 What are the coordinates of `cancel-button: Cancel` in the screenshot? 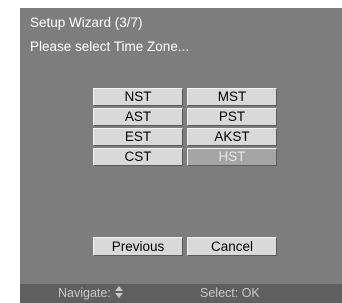 It's located at (232, 246).